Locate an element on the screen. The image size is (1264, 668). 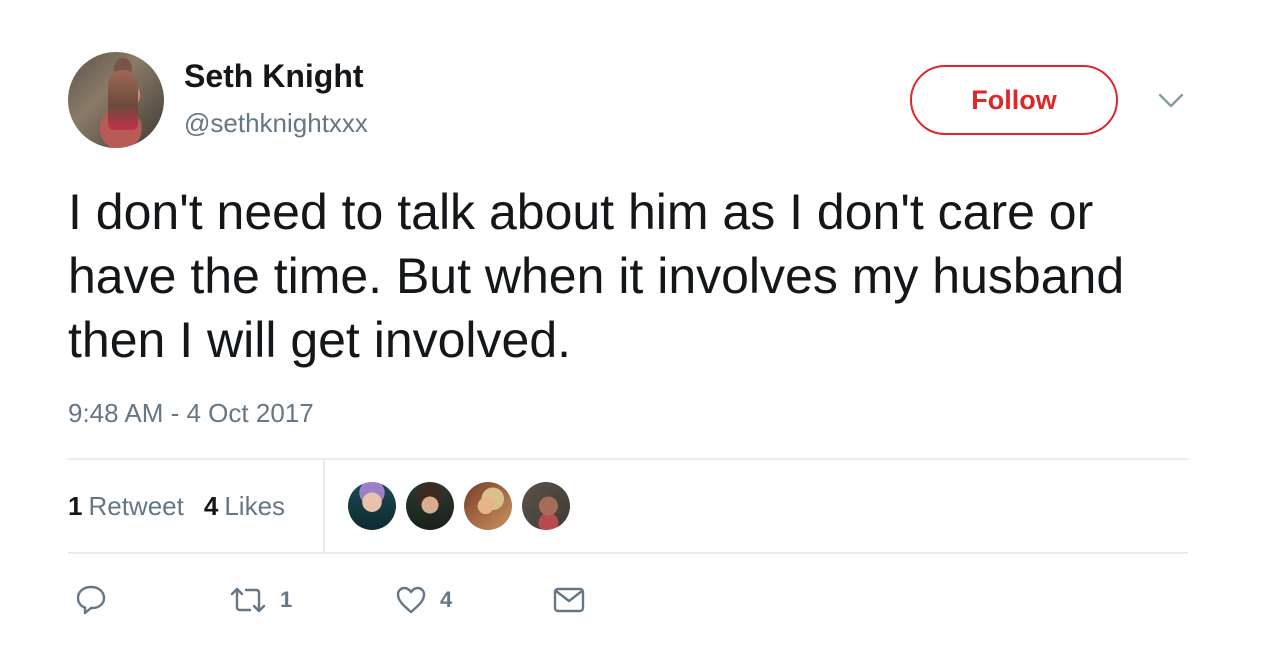
user-name: Seth Knight is located at coordinates (274, 76).